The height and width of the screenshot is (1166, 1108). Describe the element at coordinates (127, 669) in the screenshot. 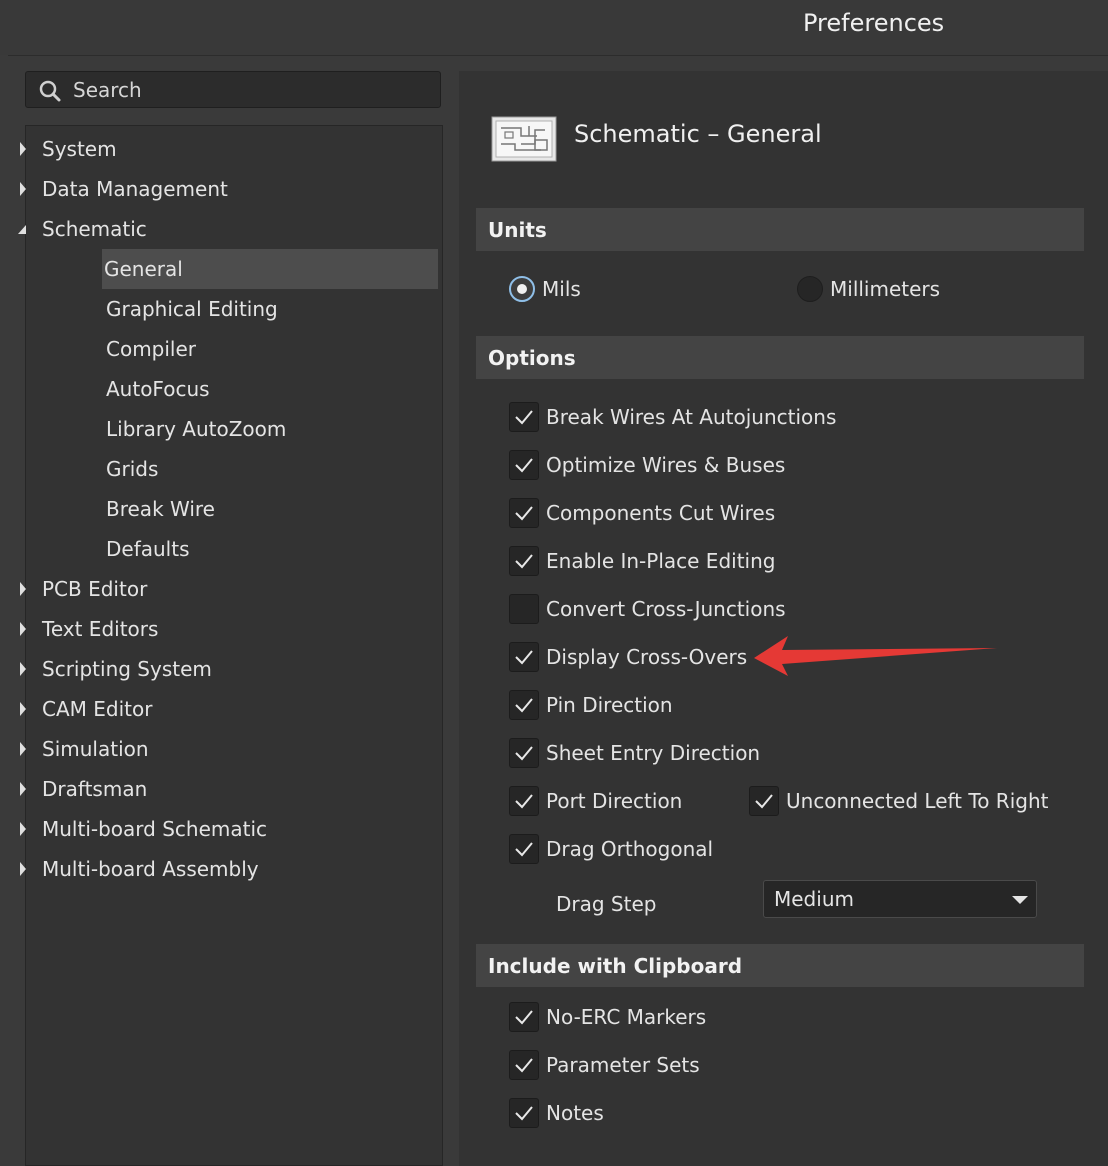

I see `tree-item-label: Scripting System` at that location.